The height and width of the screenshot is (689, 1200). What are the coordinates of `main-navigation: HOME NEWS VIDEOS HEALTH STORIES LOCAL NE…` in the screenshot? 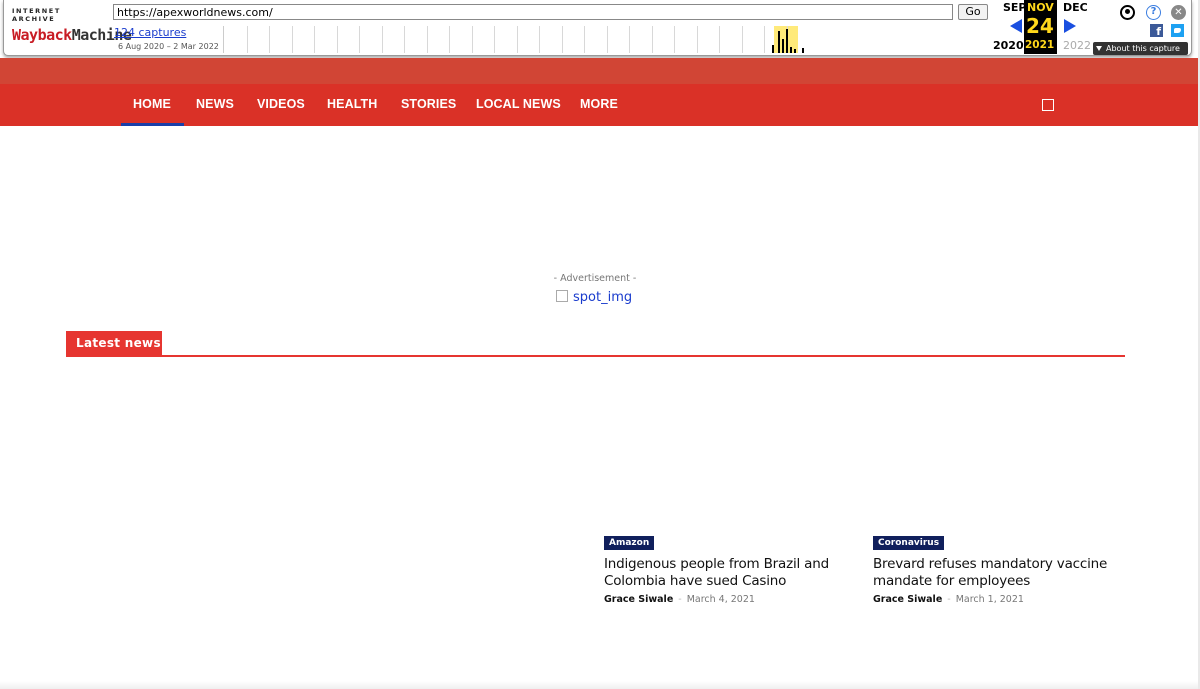 It's located at (599, 105).